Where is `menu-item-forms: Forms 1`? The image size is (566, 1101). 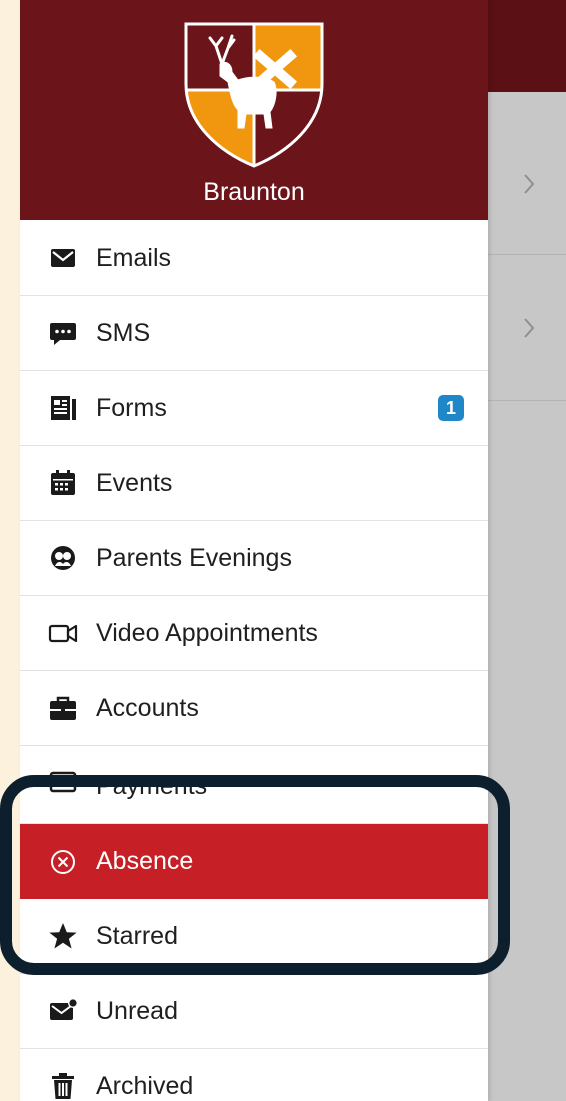 menu-item-forms: Forms 1 is located at coordinates (254, 408).